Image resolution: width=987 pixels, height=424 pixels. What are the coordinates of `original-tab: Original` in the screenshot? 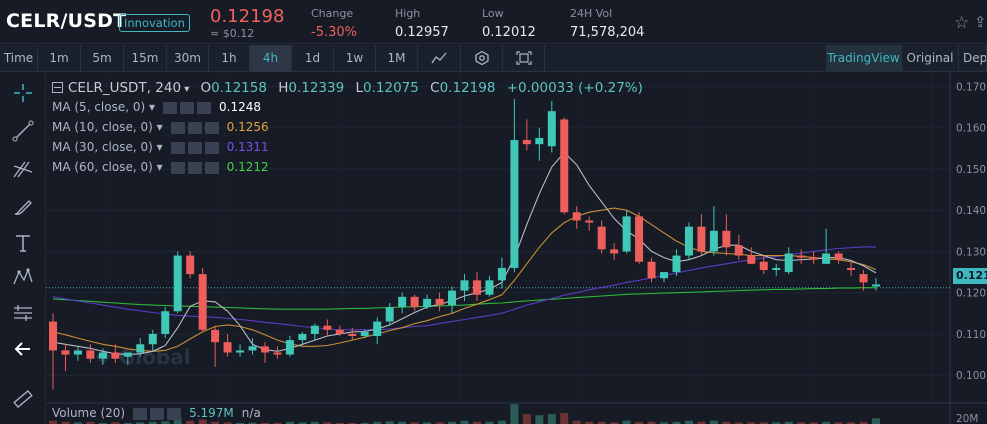 It's located at (930, 58).